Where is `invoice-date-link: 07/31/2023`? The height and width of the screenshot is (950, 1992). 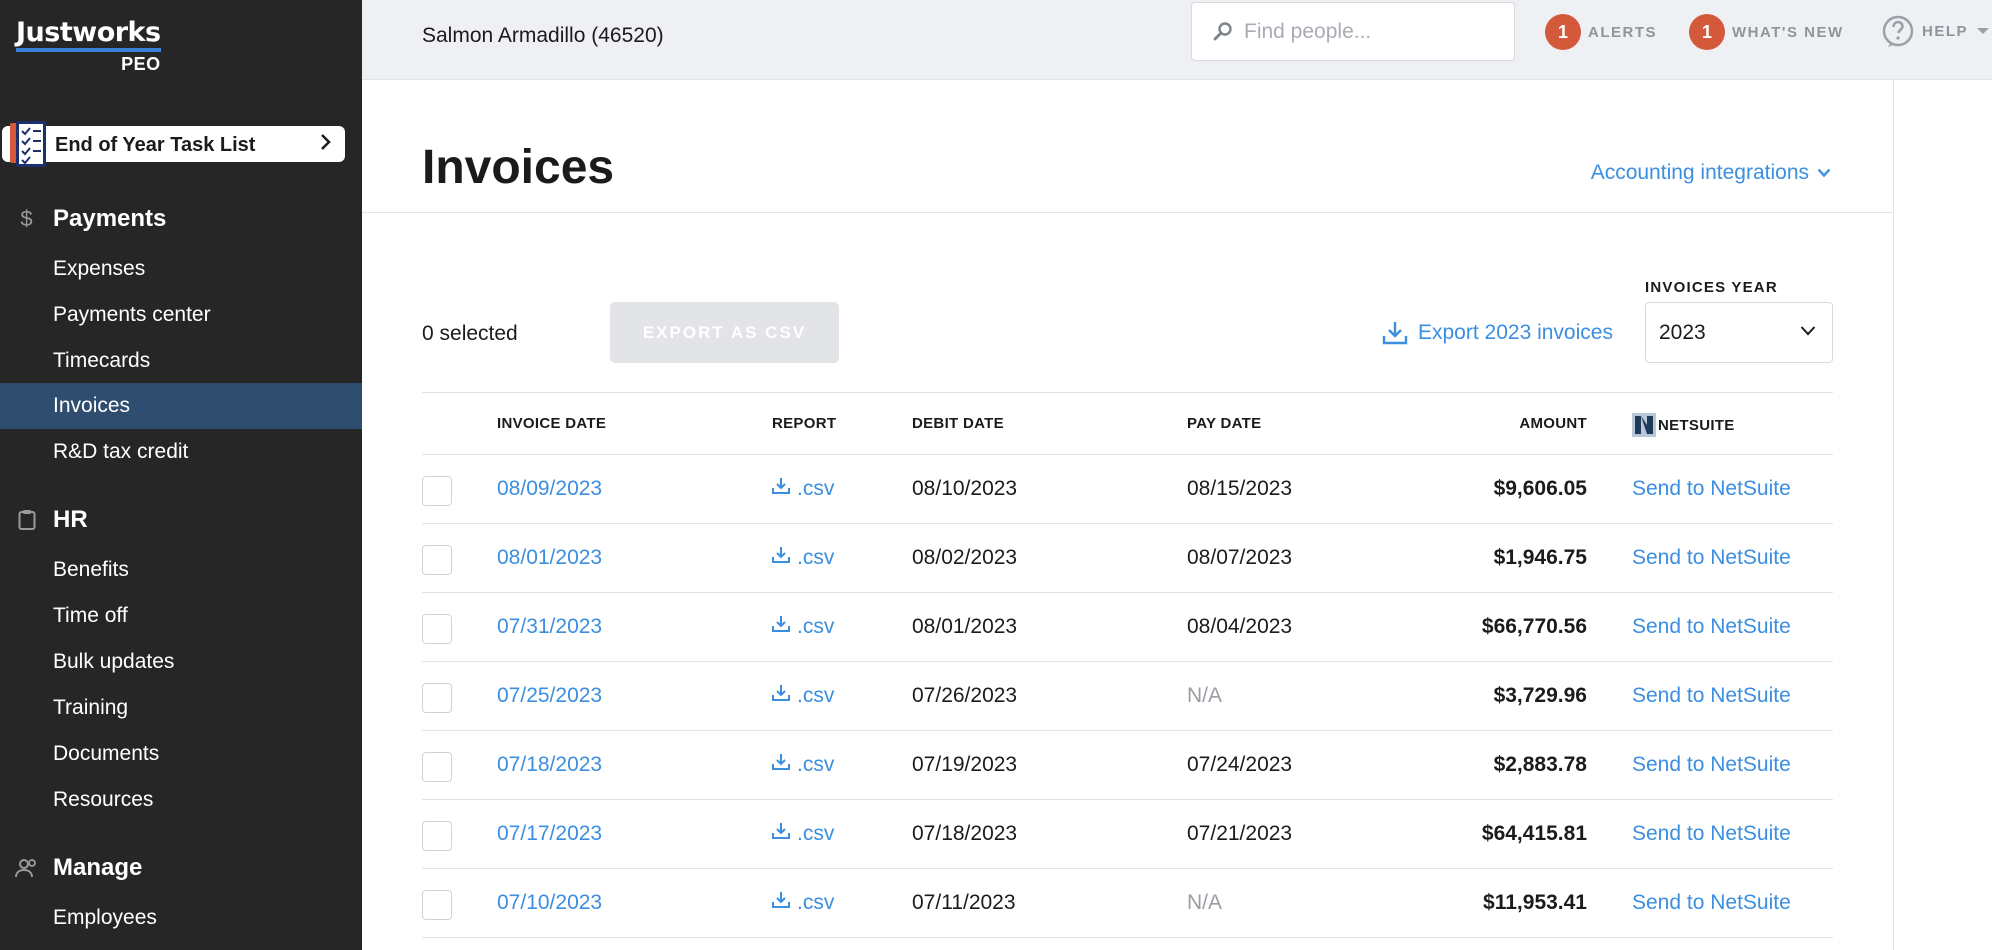
invoice-date-link: 07/31/2023 is located at coordinates (549, 627).